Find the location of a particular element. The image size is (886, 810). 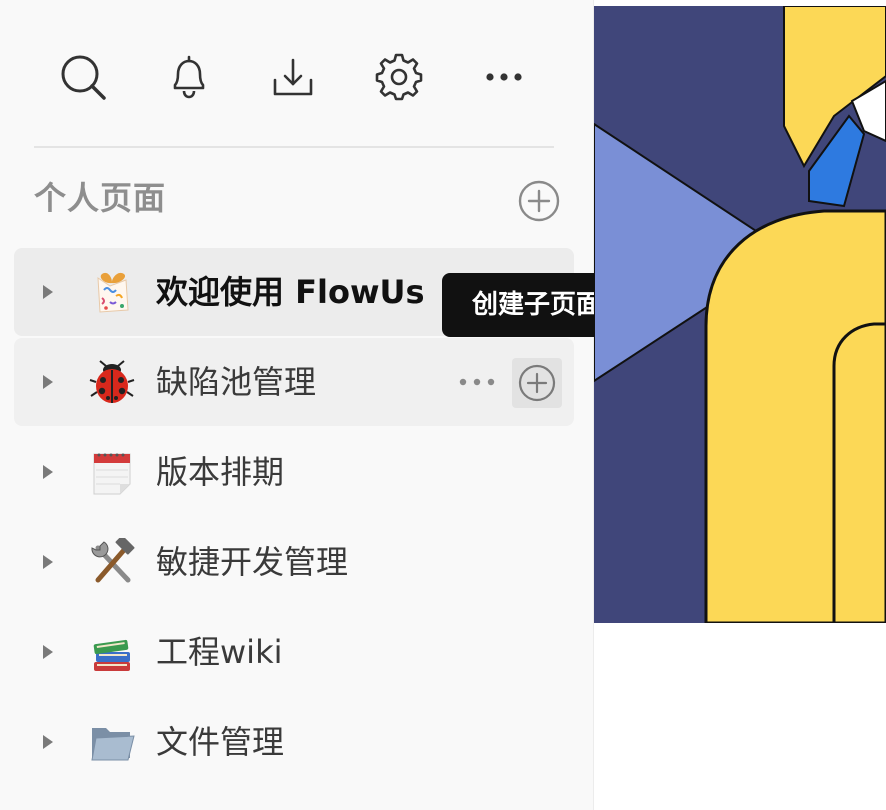

page-label: 敏捷开发管理 is located at coordinates (252, 562).